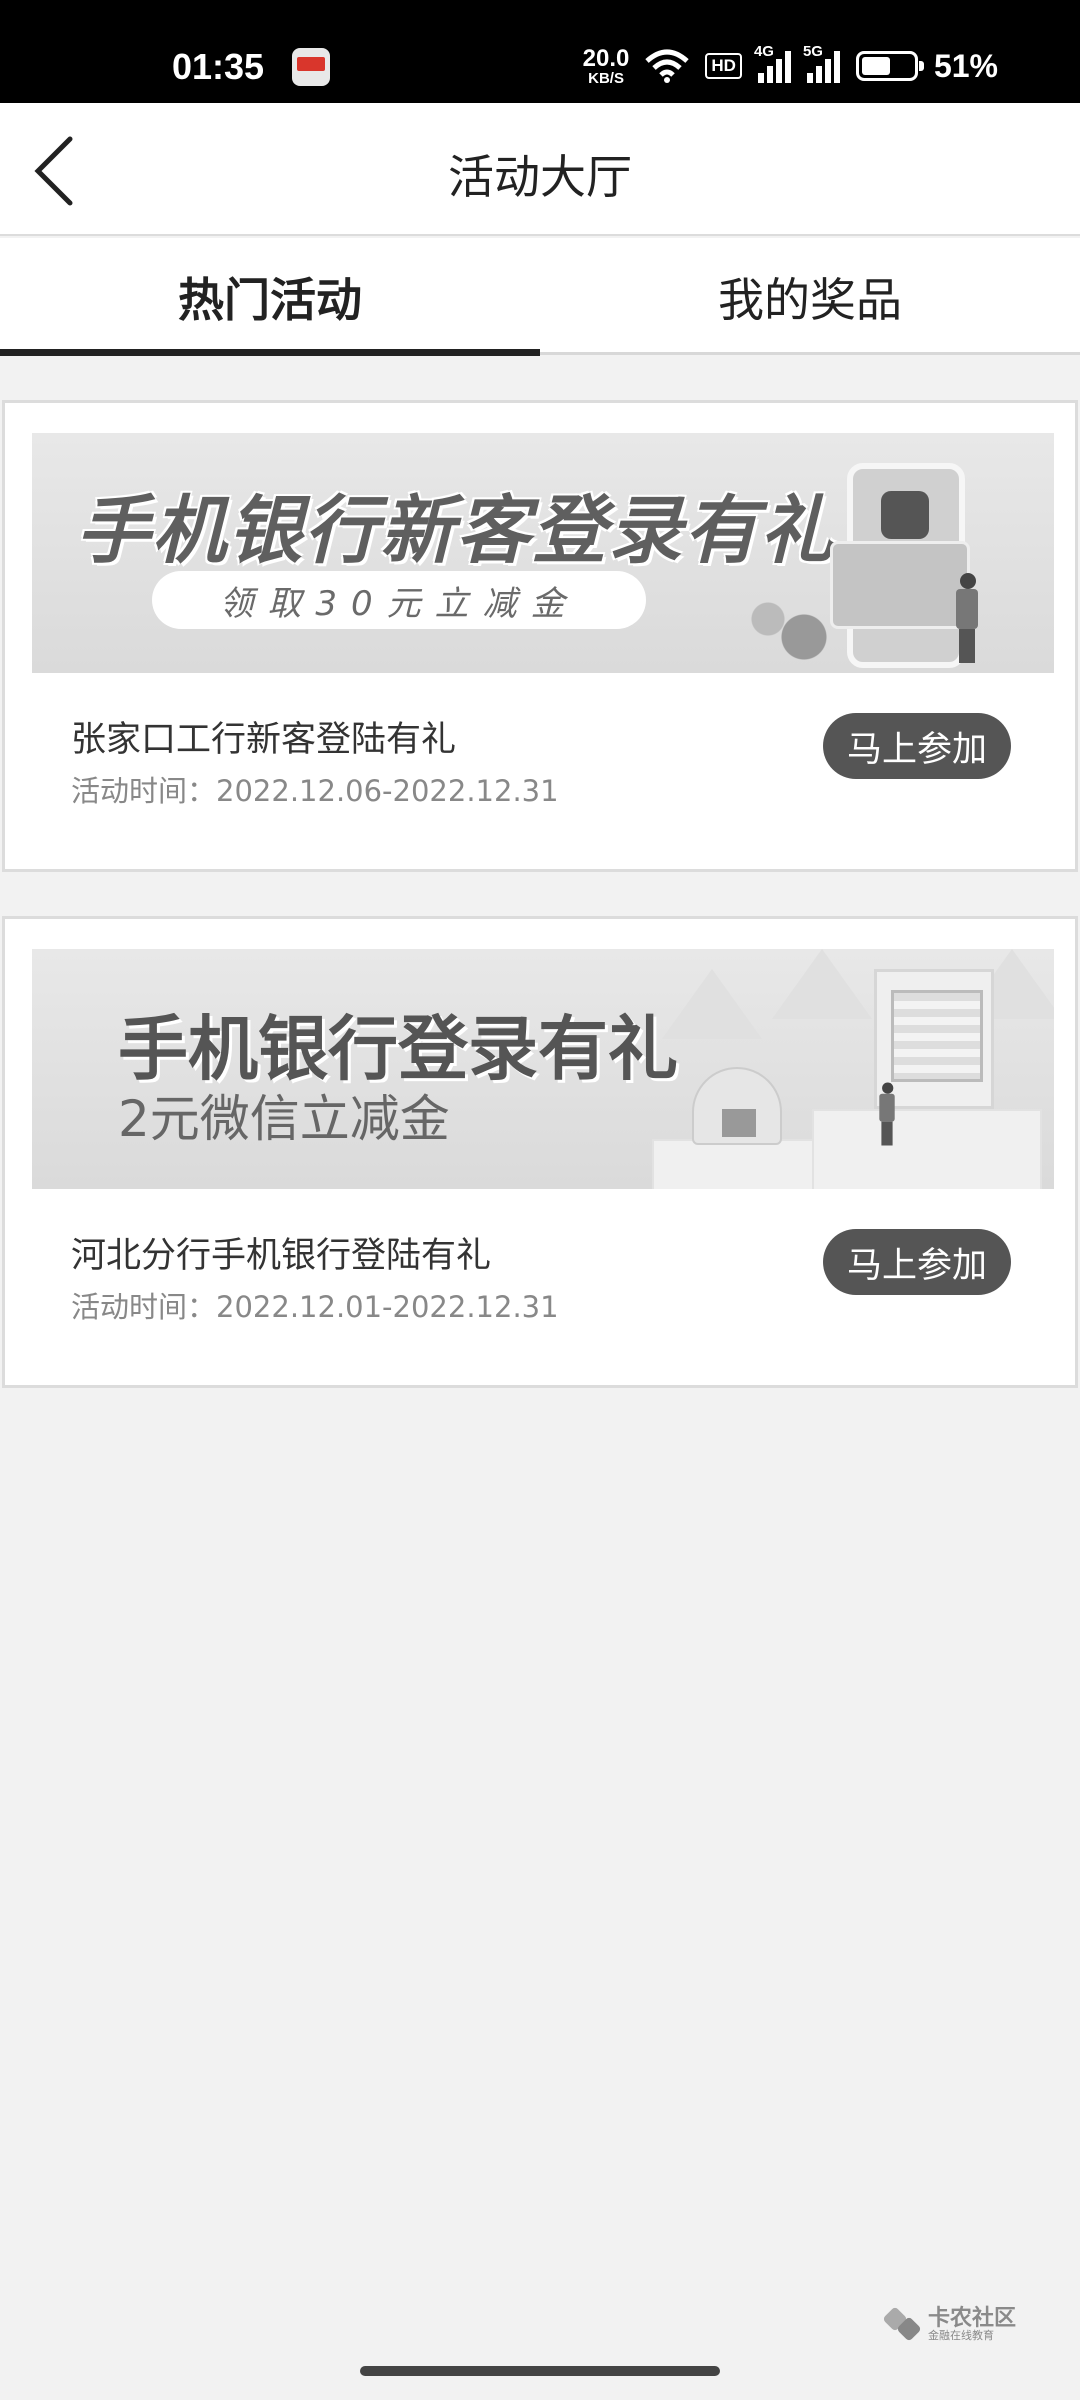 This screenshot has width=1080, height=2400. Describe the element at coordinates (667, 66) in the screenshot. I see `wifi-icon` at that location.